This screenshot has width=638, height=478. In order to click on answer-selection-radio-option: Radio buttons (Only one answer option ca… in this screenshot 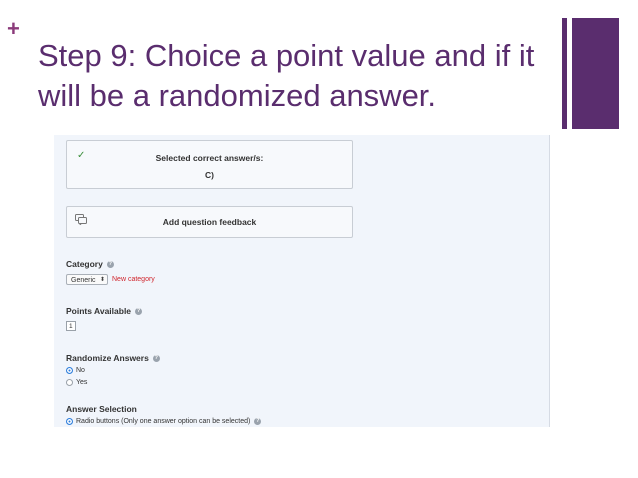, I will do `click(164, 421)`.